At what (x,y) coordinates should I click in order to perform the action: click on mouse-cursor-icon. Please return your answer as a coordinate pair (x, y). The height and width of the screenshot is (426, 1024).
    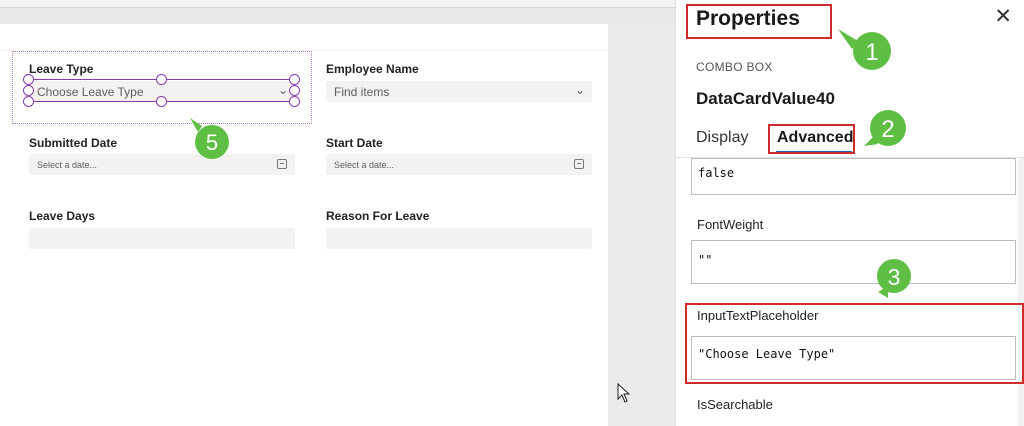
    Looking at the image, I should click on (624, 395).